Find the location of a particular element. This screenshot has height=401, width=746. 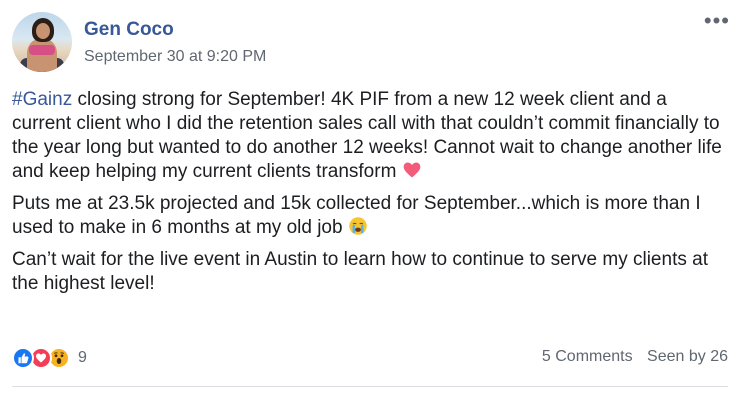

crying-face-emoji-icon is located at coordinates (358, 226).